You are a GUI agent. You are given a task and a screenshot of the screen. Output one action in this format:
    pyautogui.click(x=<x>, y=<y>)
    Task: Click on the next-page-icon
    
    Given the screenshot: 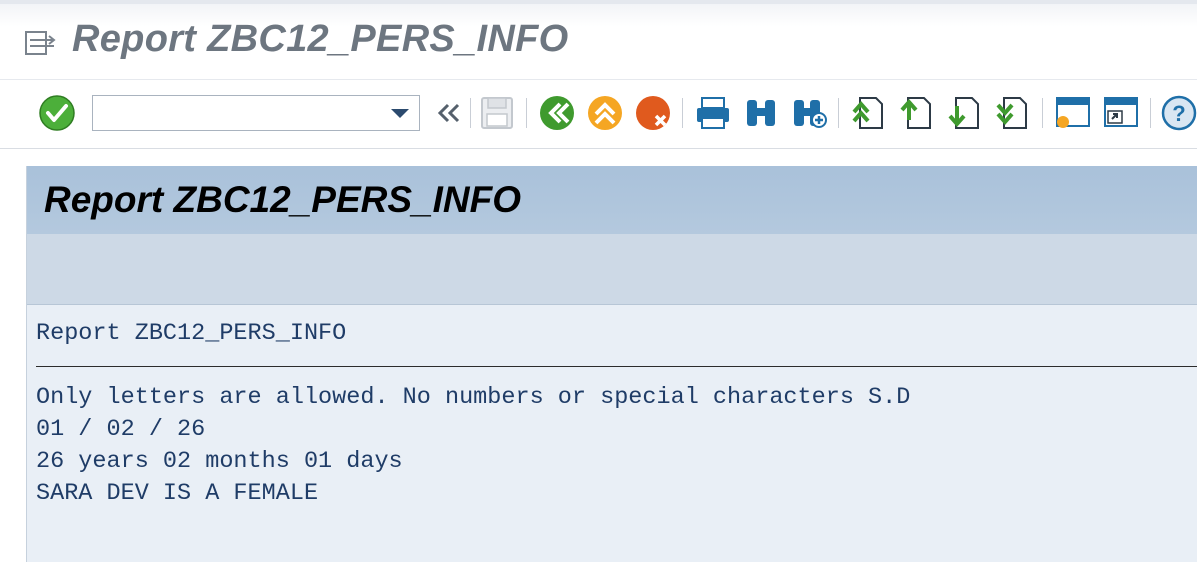 What is the action you would take?
    pyautogui.click(x=963, y=113)
    